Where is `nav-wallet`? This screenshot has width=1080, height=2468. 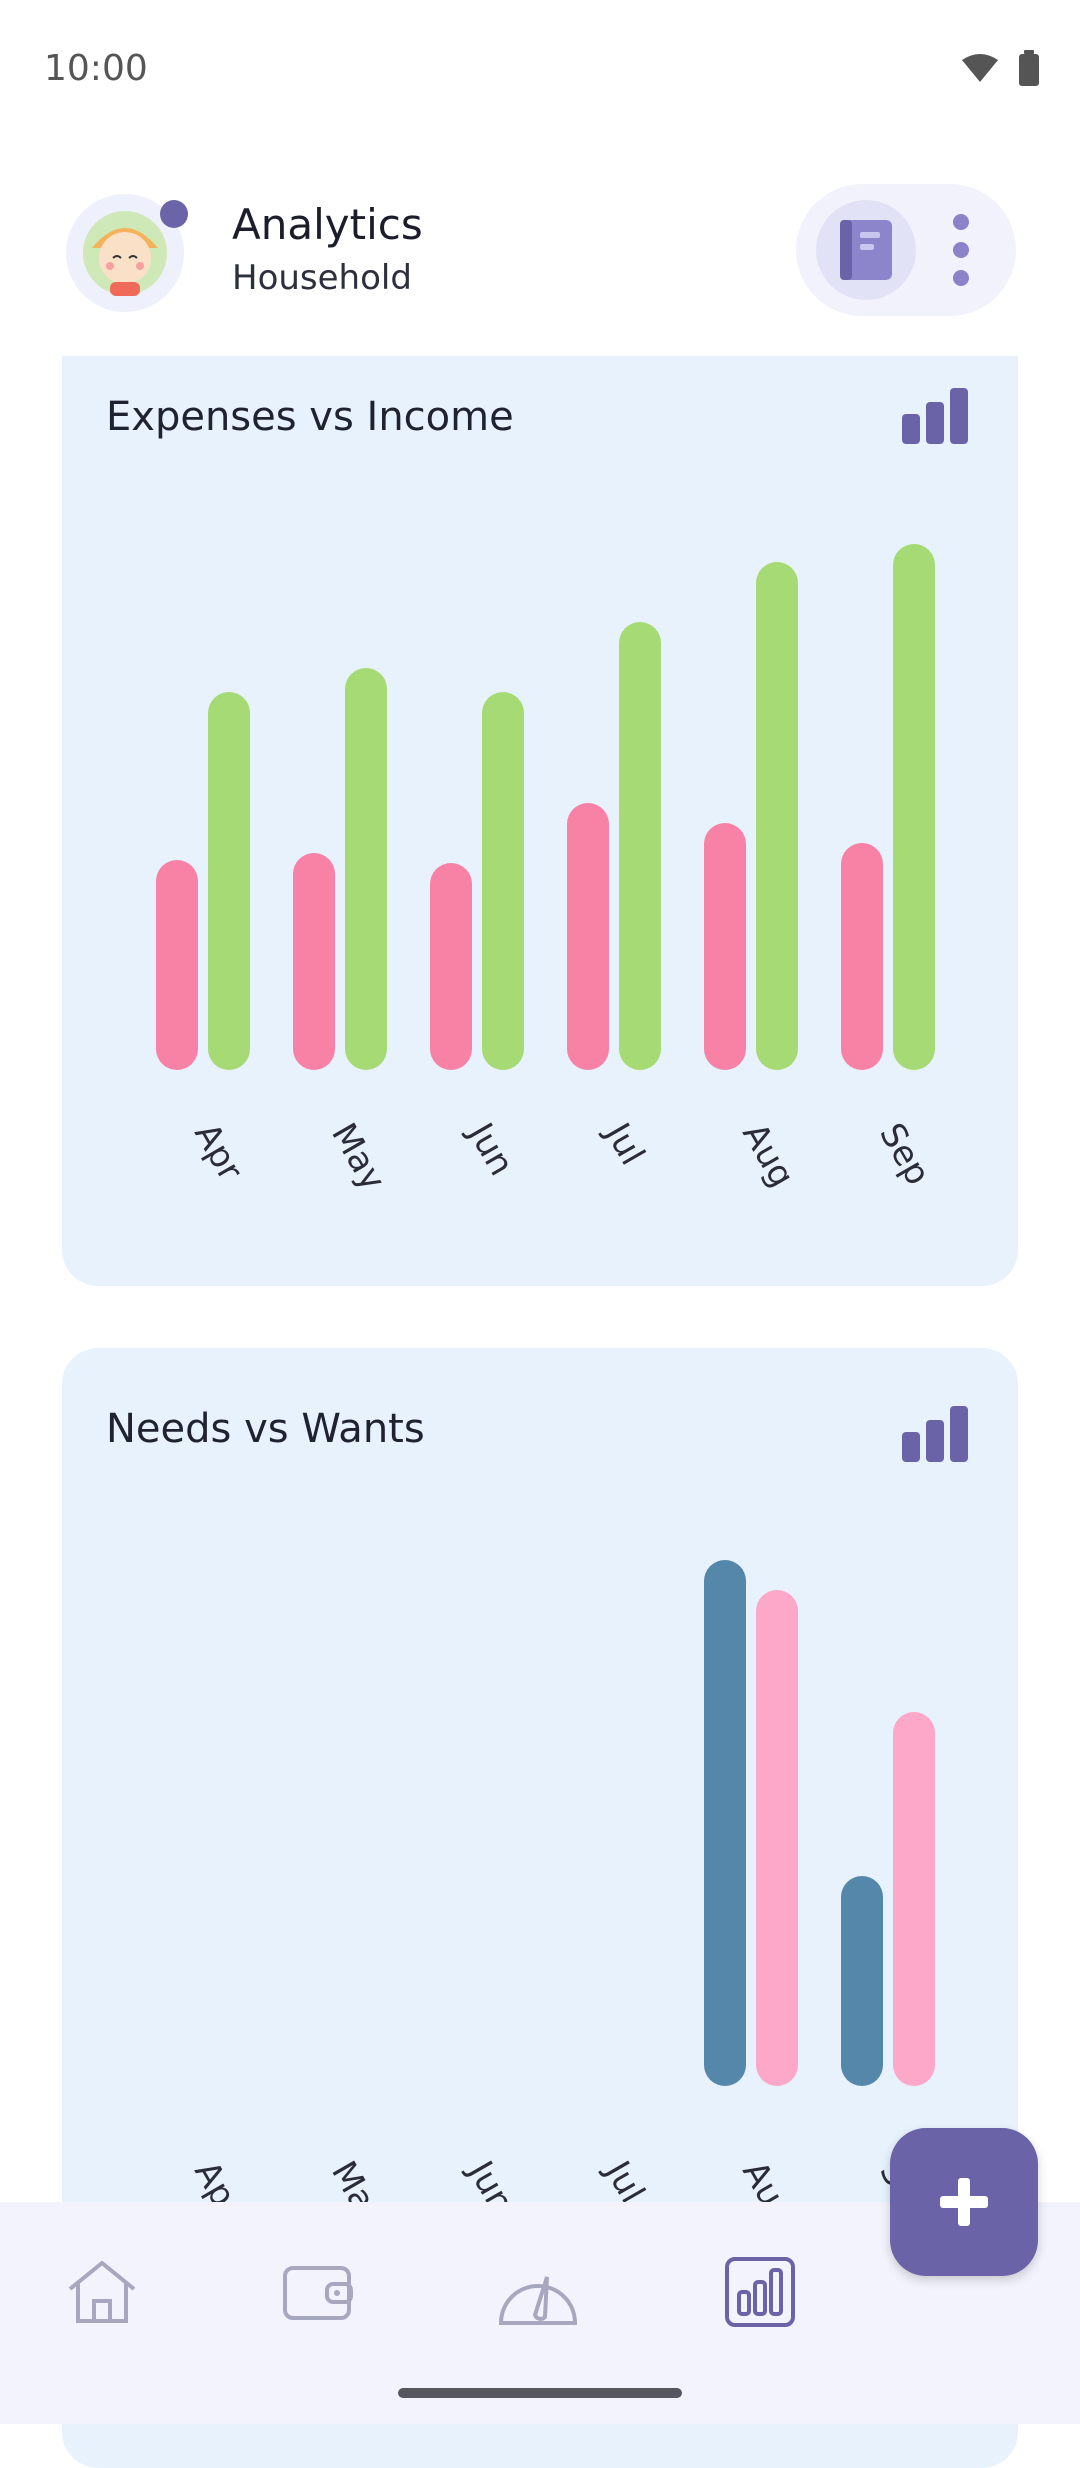
nav-wallet is located at coordinates (318, 2292).